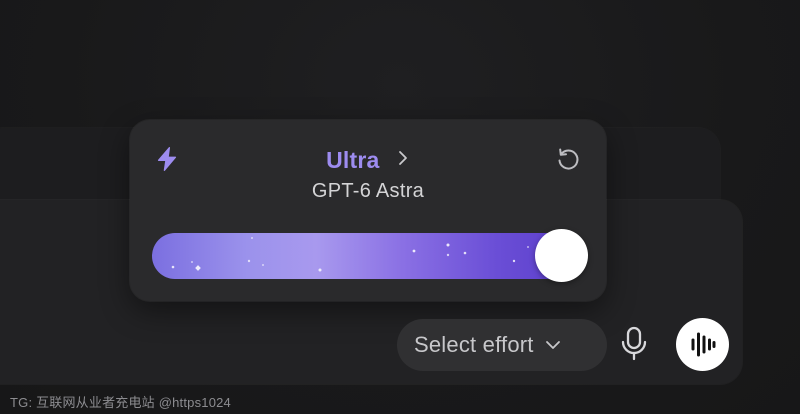 The width and height of the screenshot is (800, 414). Describe the element at coordinates (568, 159) in the screenshot. I see `reset-icon` at that location.